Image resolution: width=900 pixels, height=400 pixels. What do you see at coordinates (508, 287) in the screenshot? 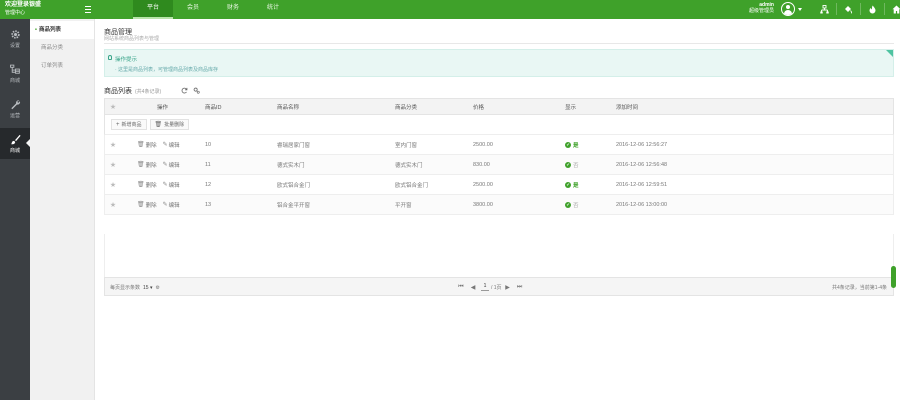
I see `next-page-button: ▶` at bounding box center [508, 287].